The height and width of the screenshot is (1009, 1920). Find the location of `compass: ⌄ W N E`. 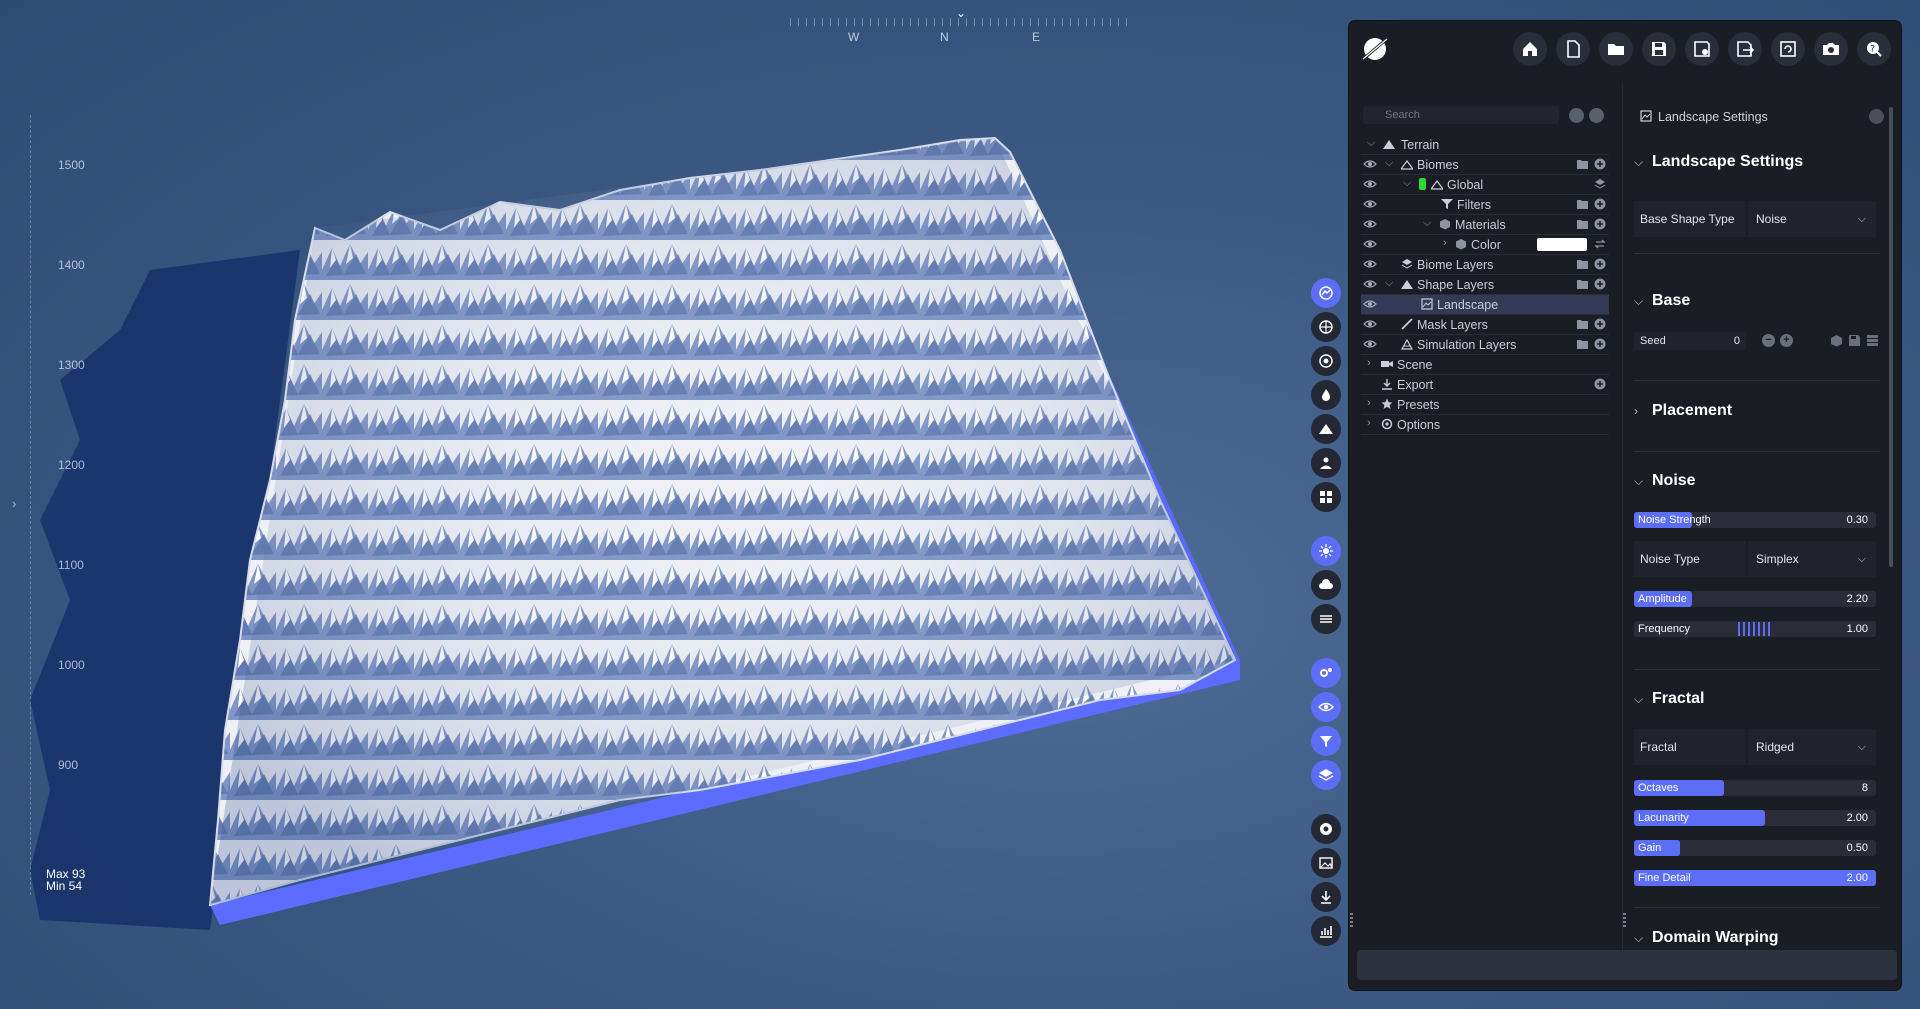

compass: ⌄ W N E is located at coordinates (960, 25).